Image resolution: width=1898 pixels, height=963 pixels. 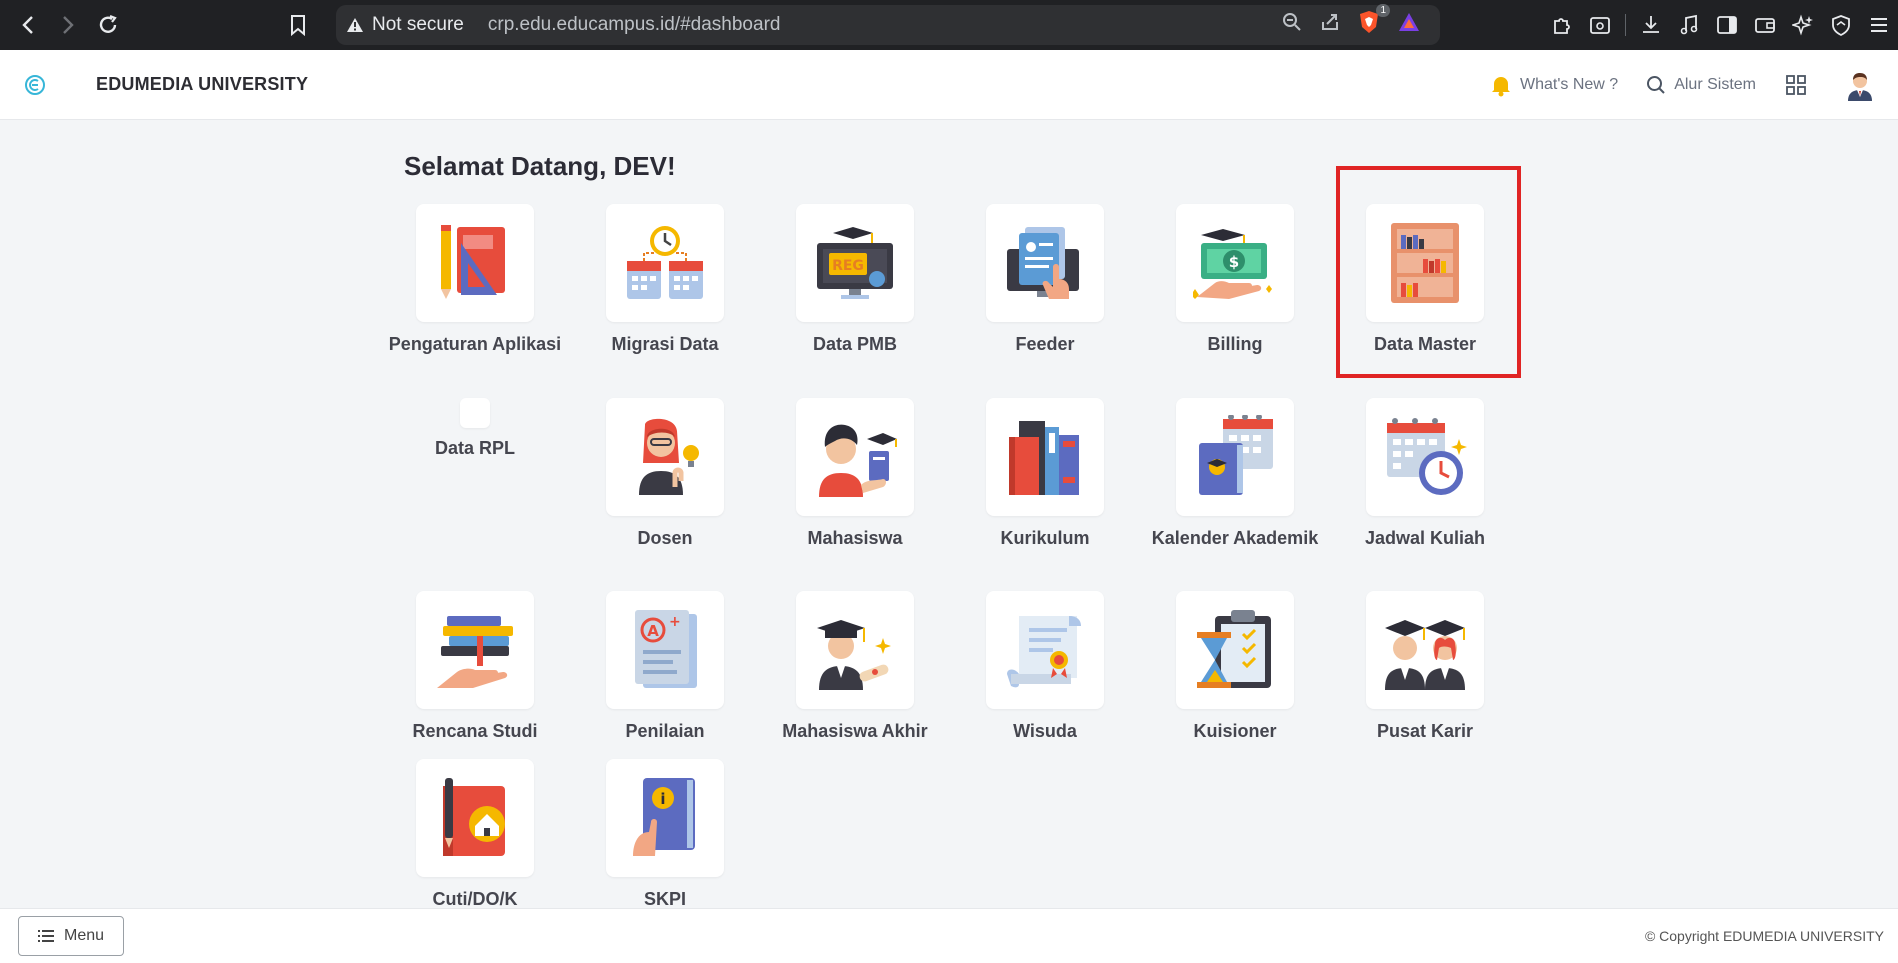 What do you see at coordinates (1701, 85) in the screenshot?
I see `alur-sistem-link: Alur Sistem` at bounding box center [1701, 85].